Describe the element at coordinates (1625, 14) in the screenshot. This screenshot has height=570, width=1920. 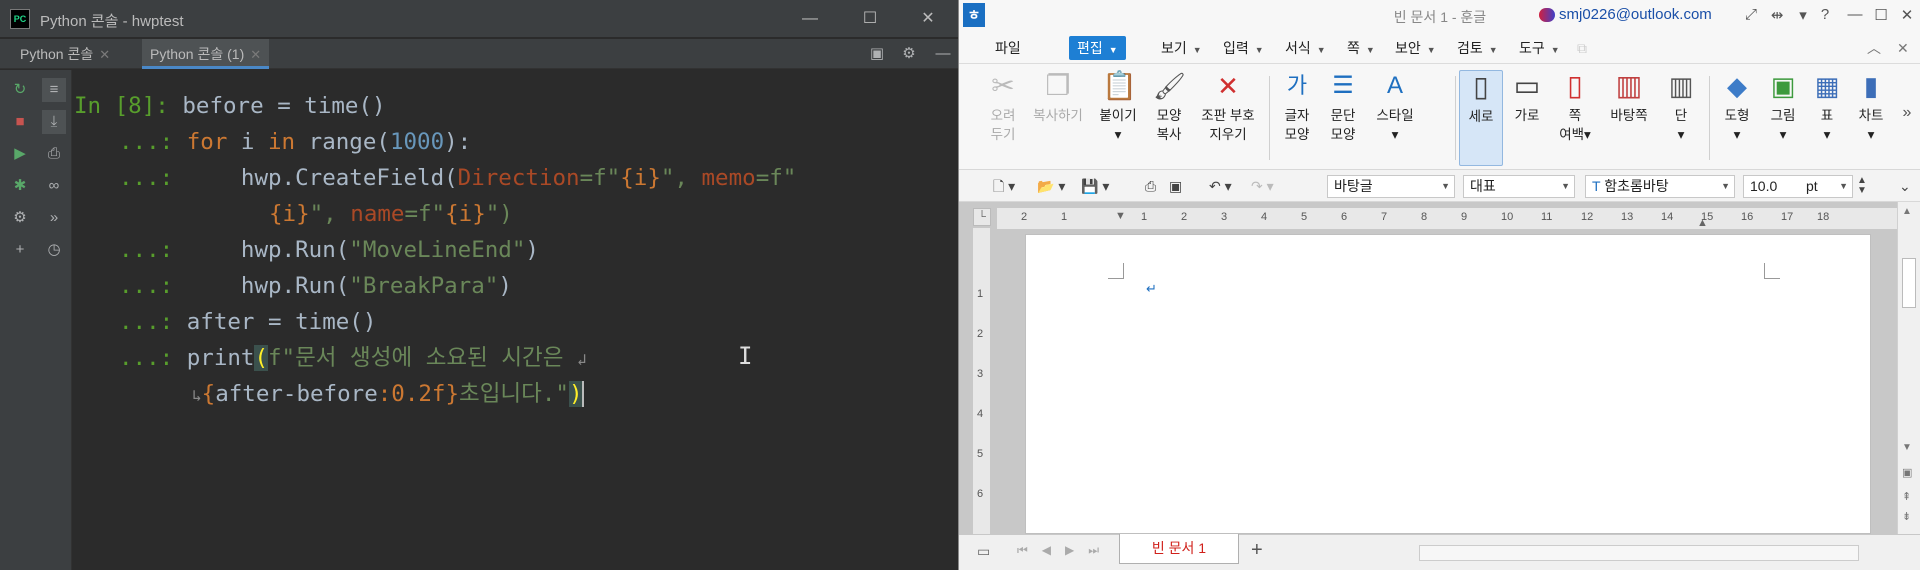
I see `account-button: smj0226@outlook.com` at that location.